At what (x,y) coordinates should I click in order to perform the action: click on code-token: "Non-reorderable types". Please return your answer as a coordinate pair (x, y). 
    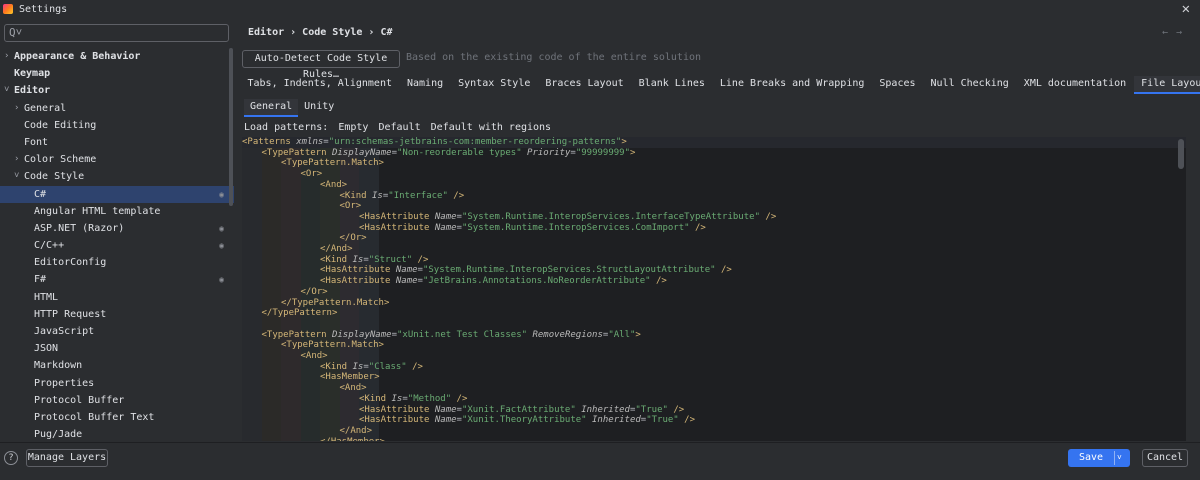
    Looking at the image, I should click on (459, 152).